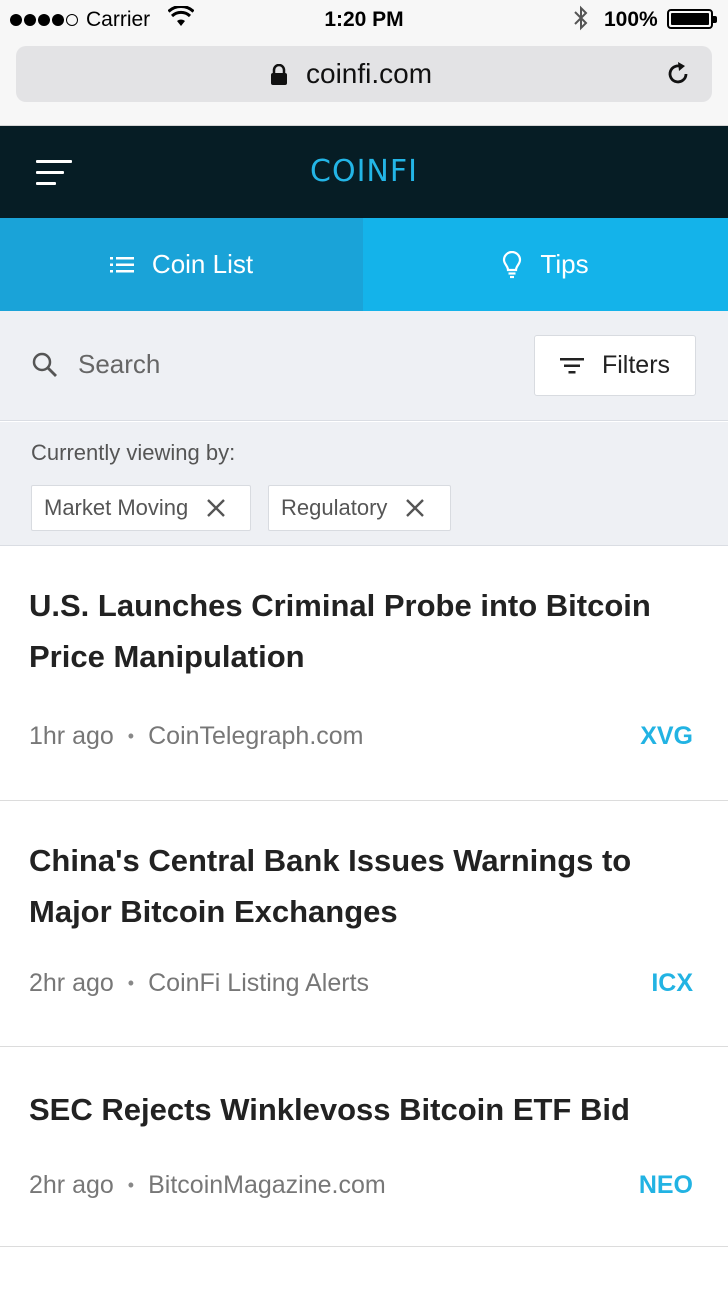 Image resolution: width=728 pixels, height=1294 pixels. I want to click on list-icon, so click(121, 265).